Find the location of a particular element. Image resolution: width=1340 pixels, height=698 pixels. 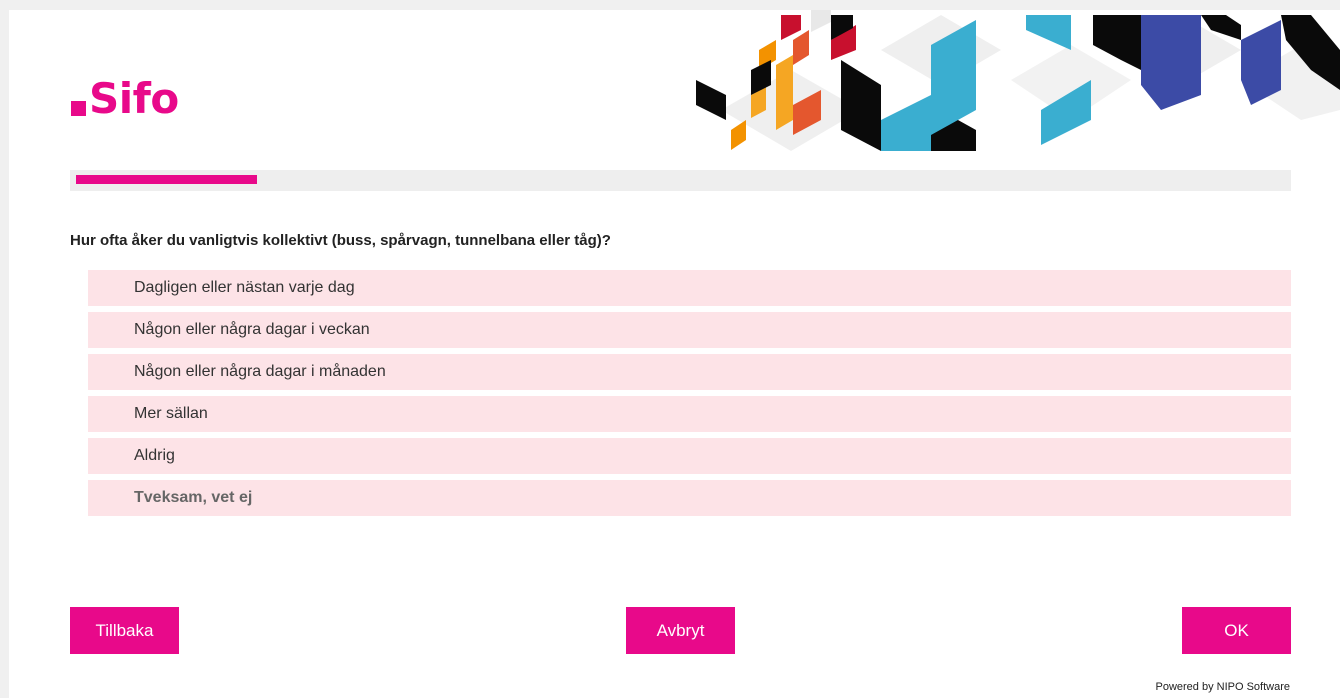

sifo-logo: Sifo is located at coordinates (125, 99).